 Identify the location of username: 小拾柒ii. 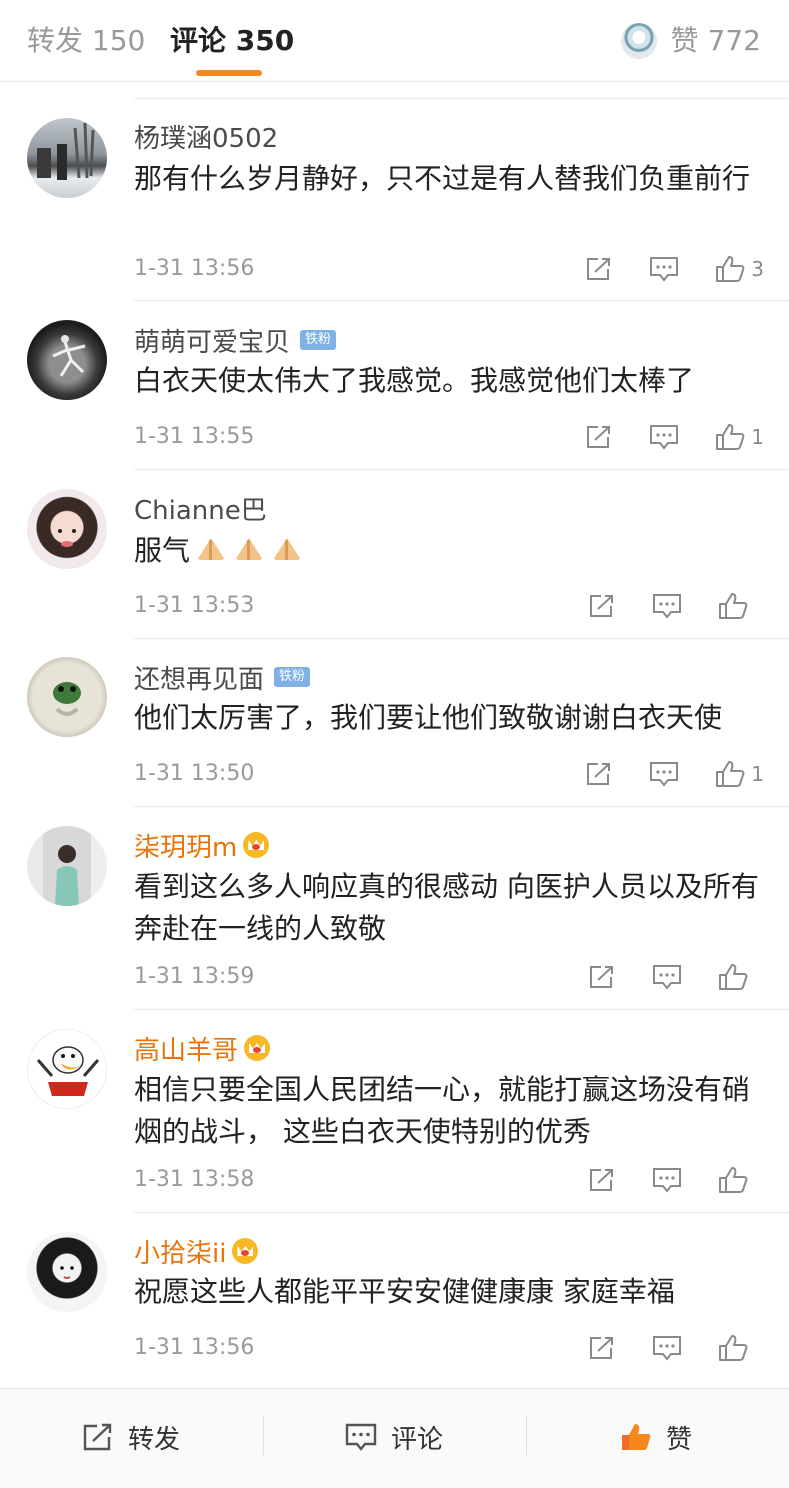
(180, 1251).